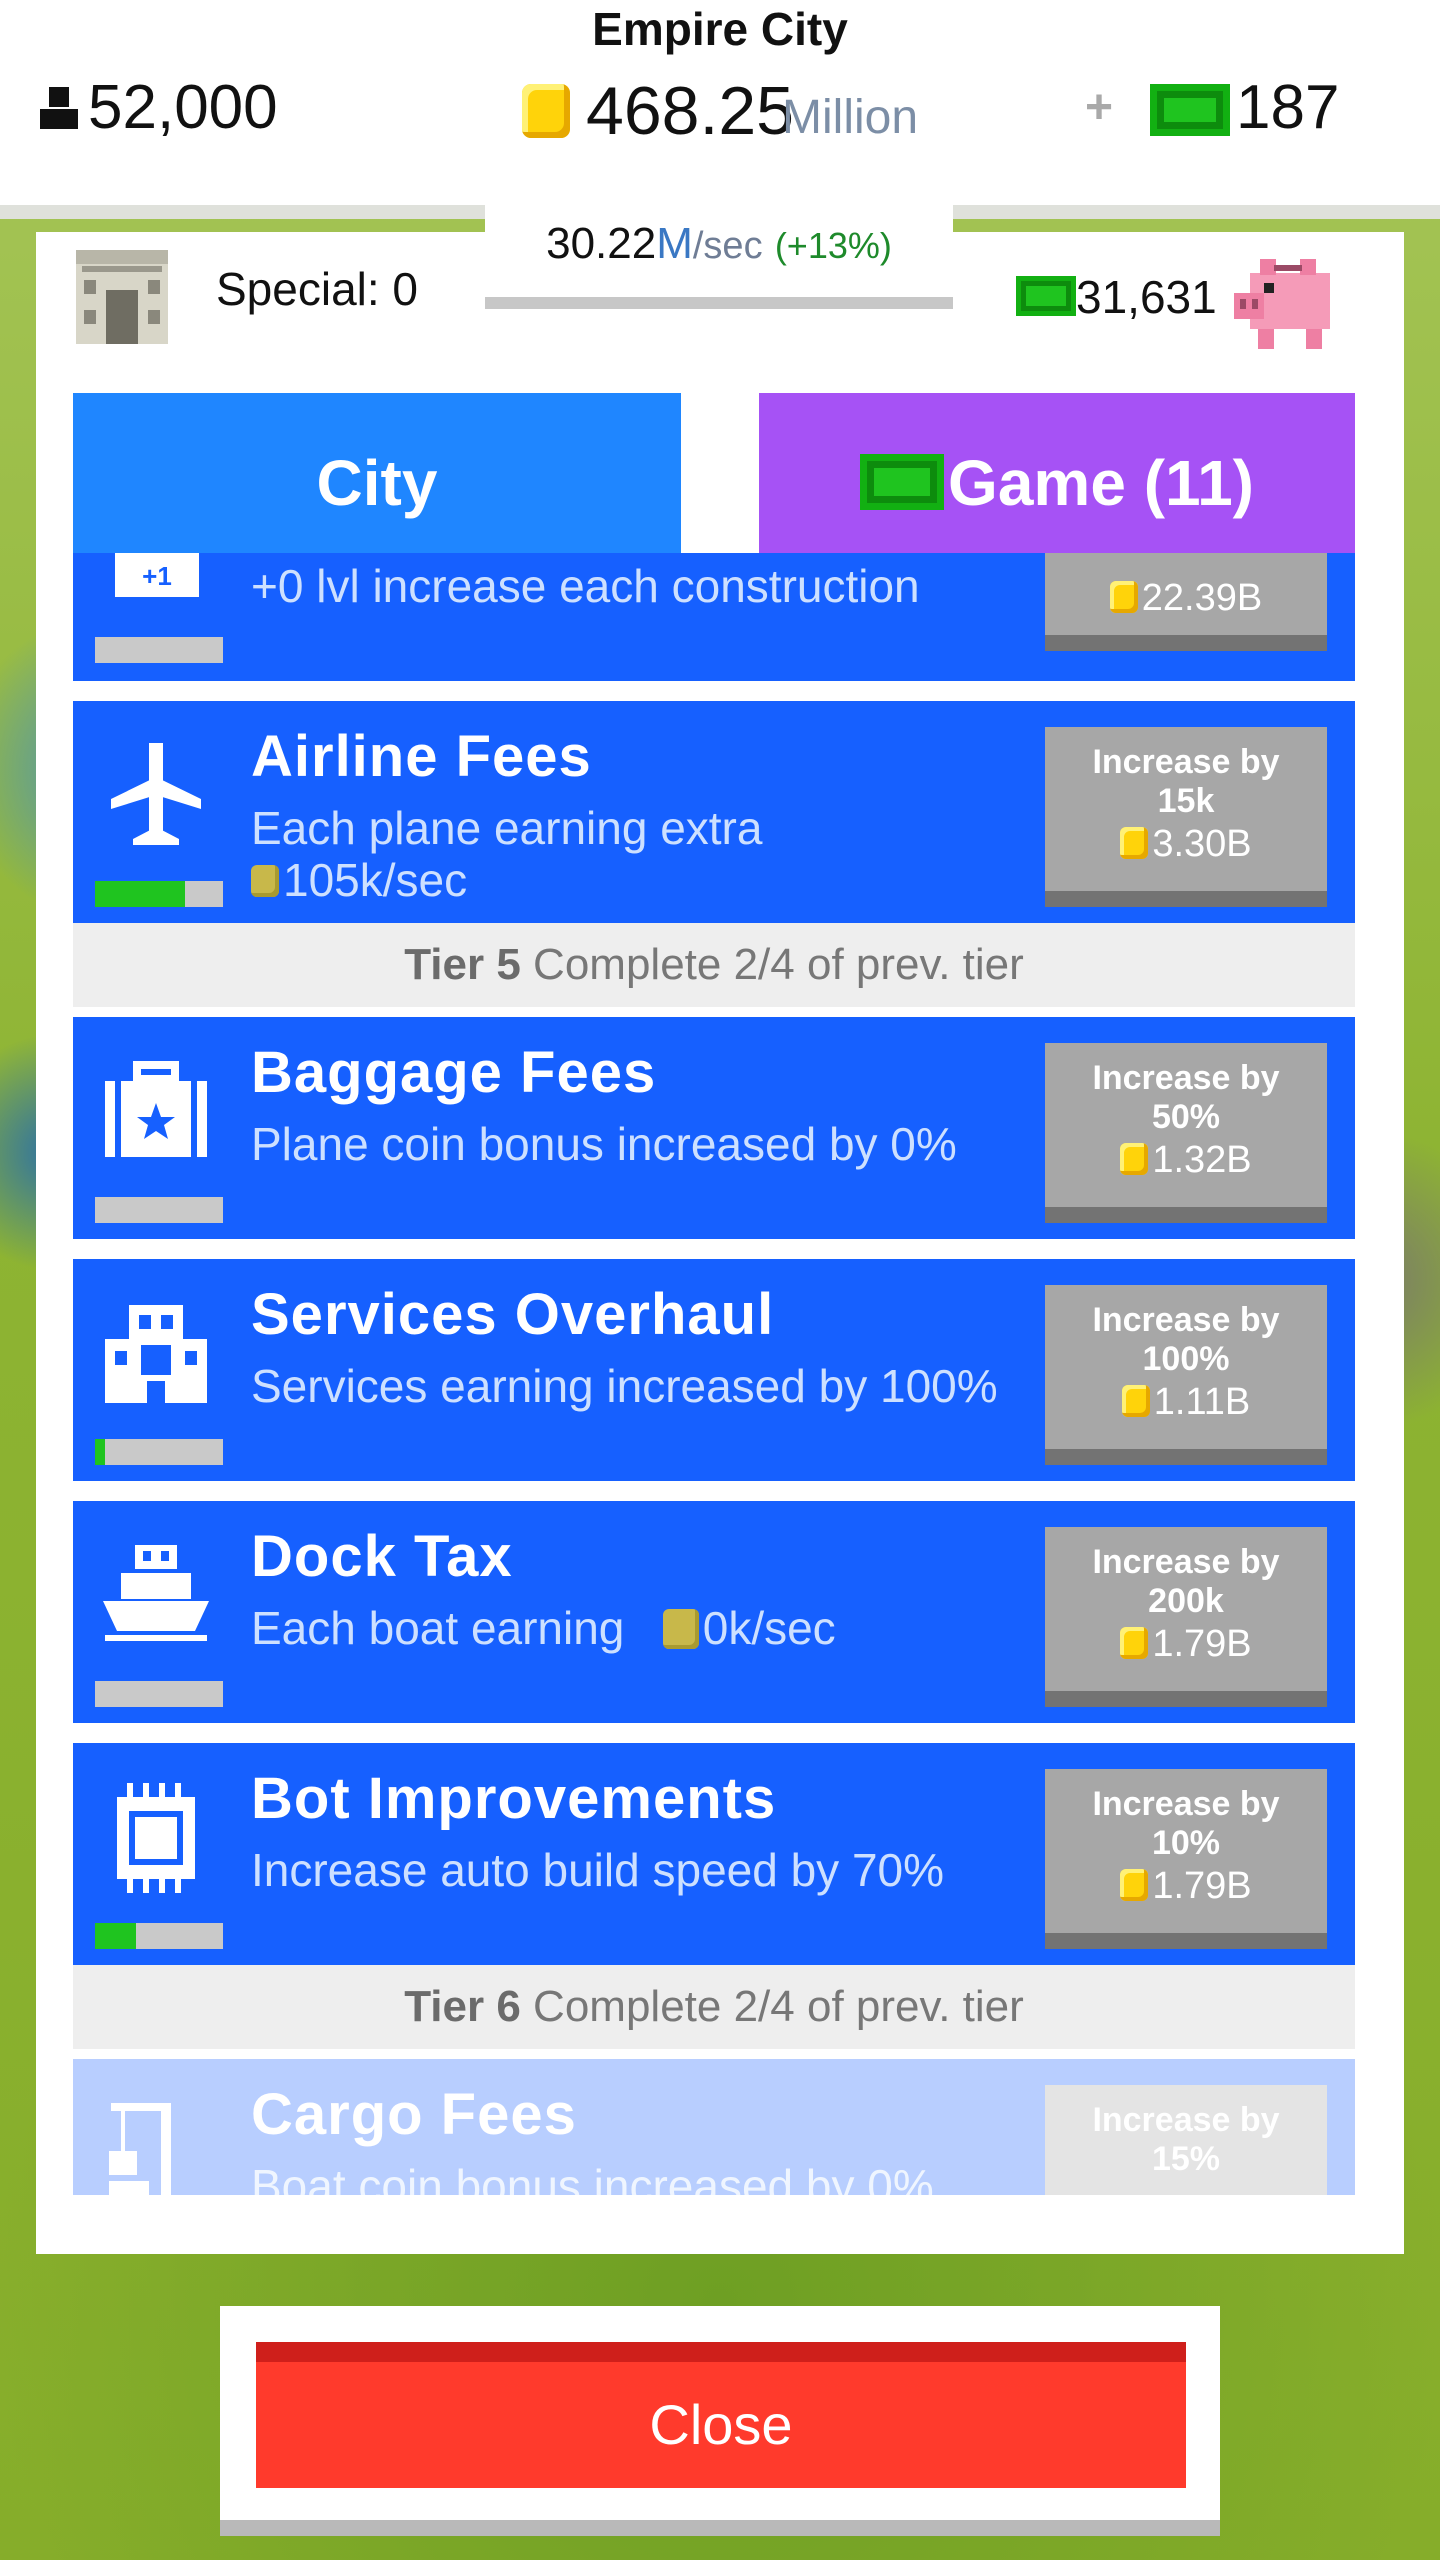 This screenshot has height=2560, width=1440. Describe the element at coordinates (140, 2149) in the screenshot. I see `crane-icon` at that location.